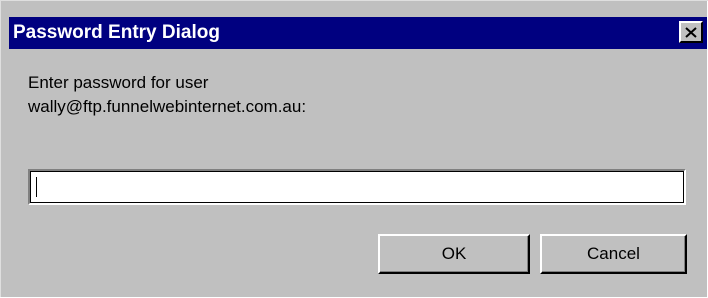  I want to click on dialog-title: Password Entry Dialog, so click(116, 32).